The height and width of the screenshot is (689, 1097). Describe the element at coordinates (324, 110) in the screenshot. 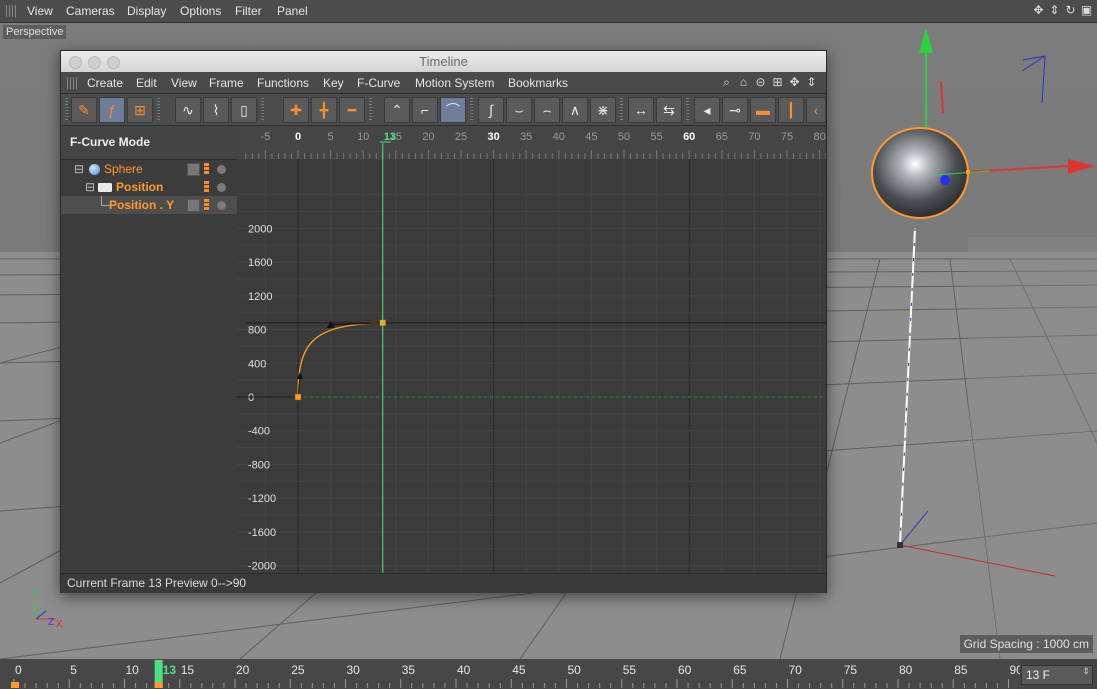

I see `add-keys-icon: ╋` at that location.